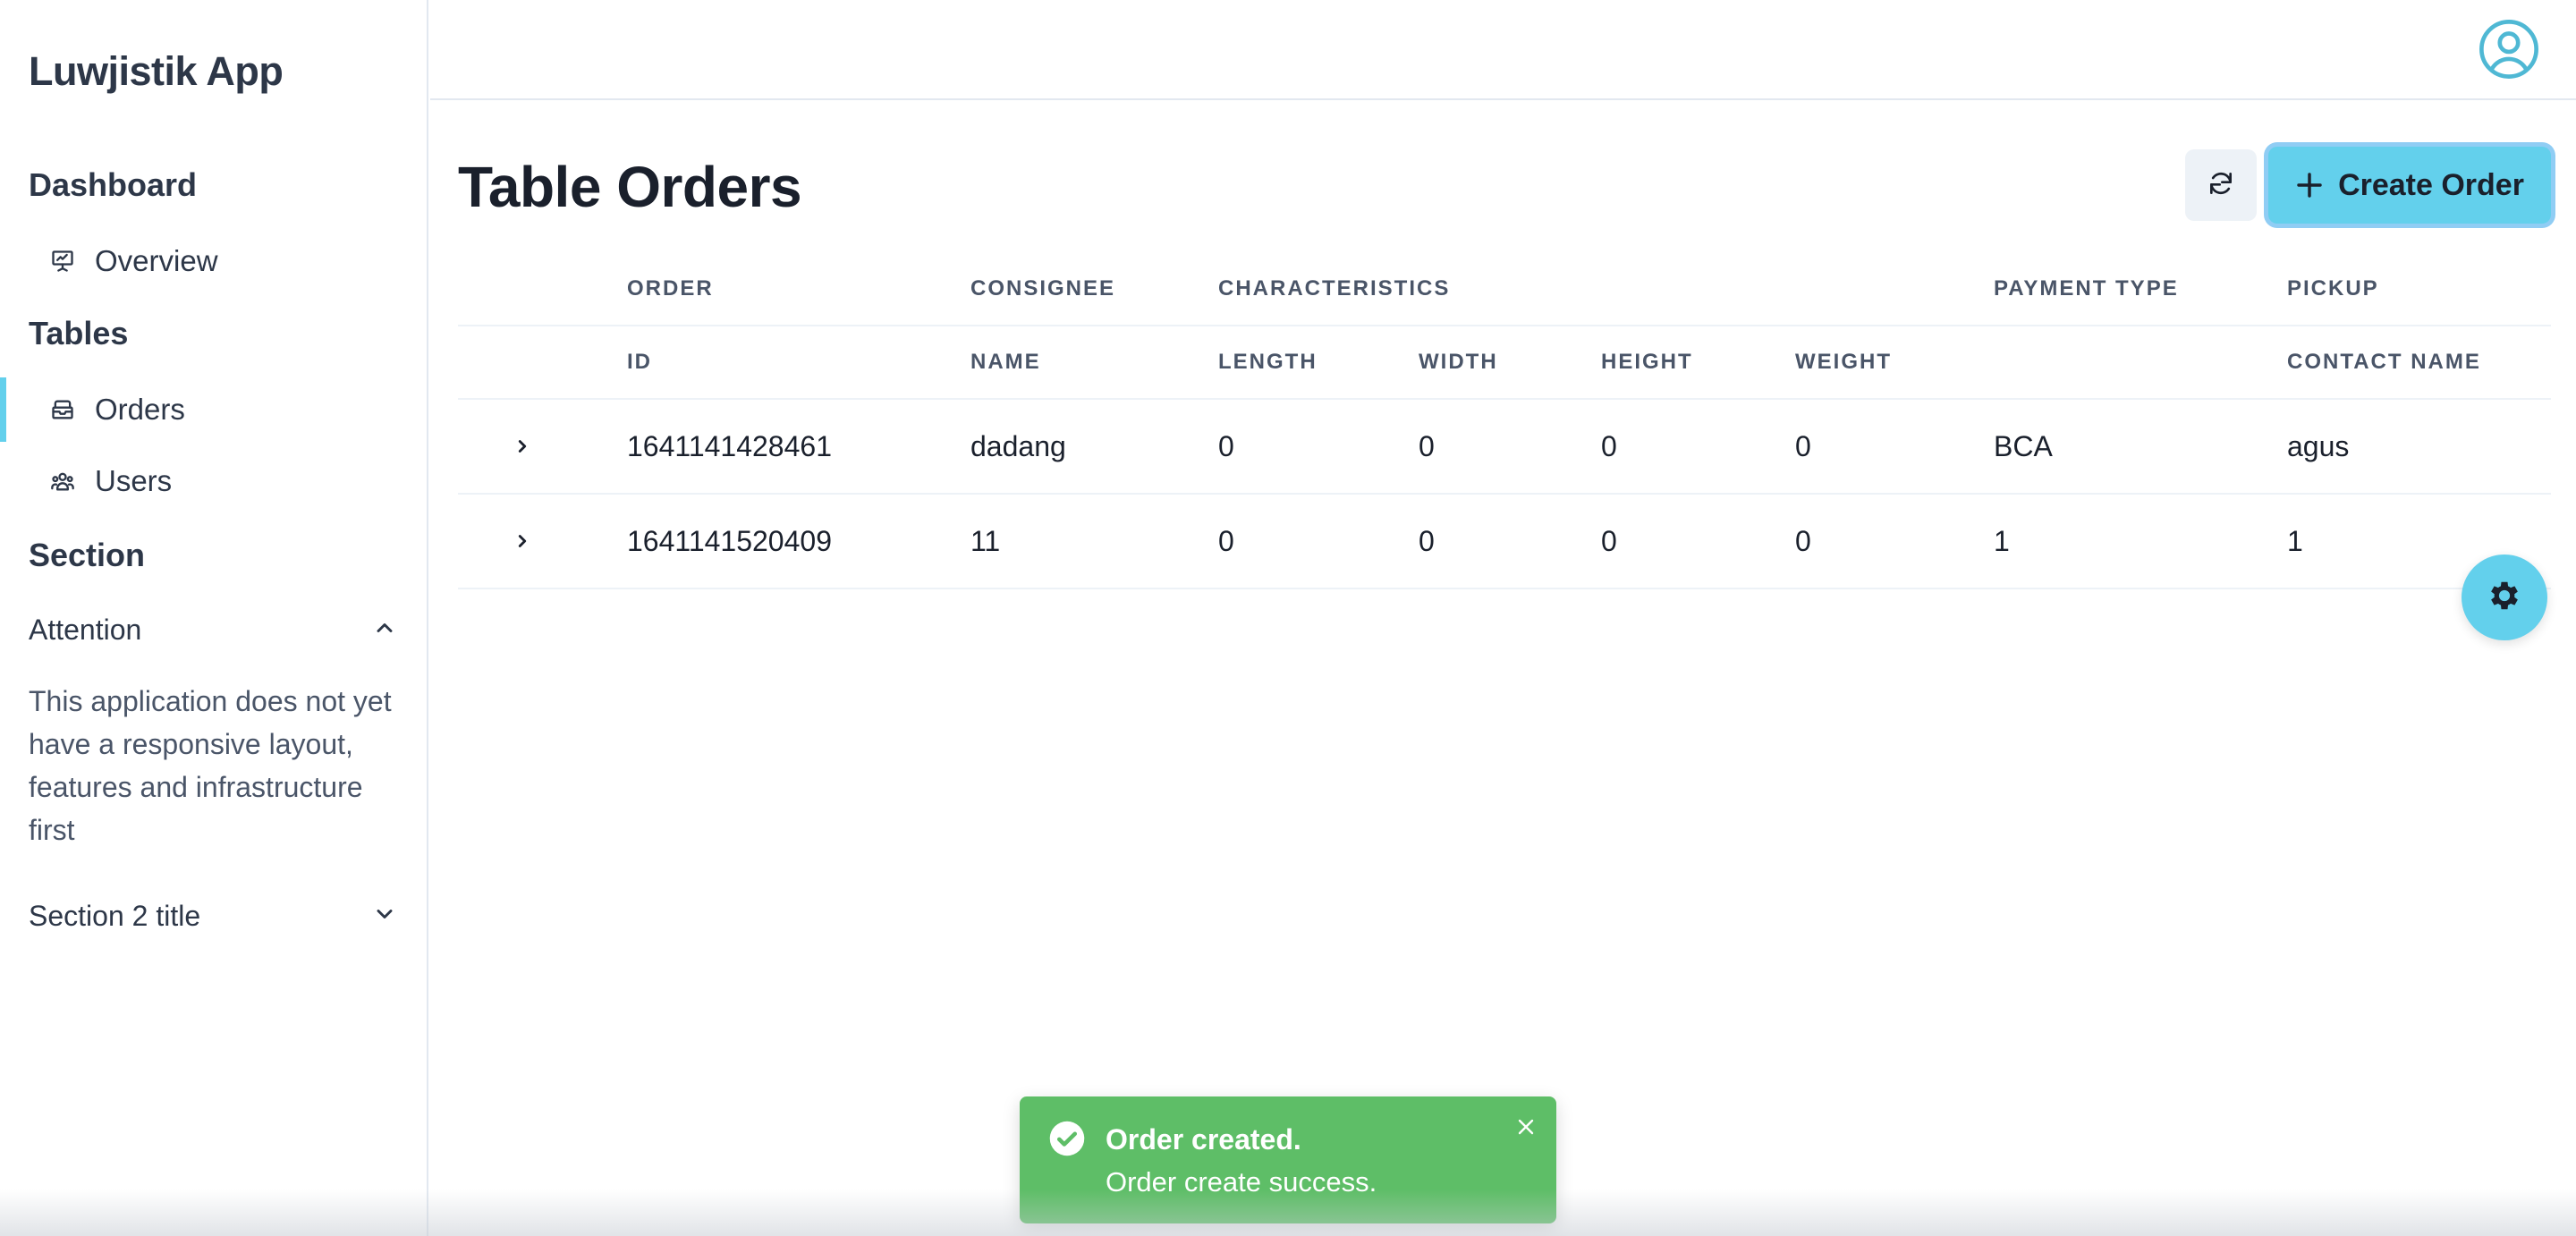  I want to click on create-order-button: Create Order, so click(2409, 186).